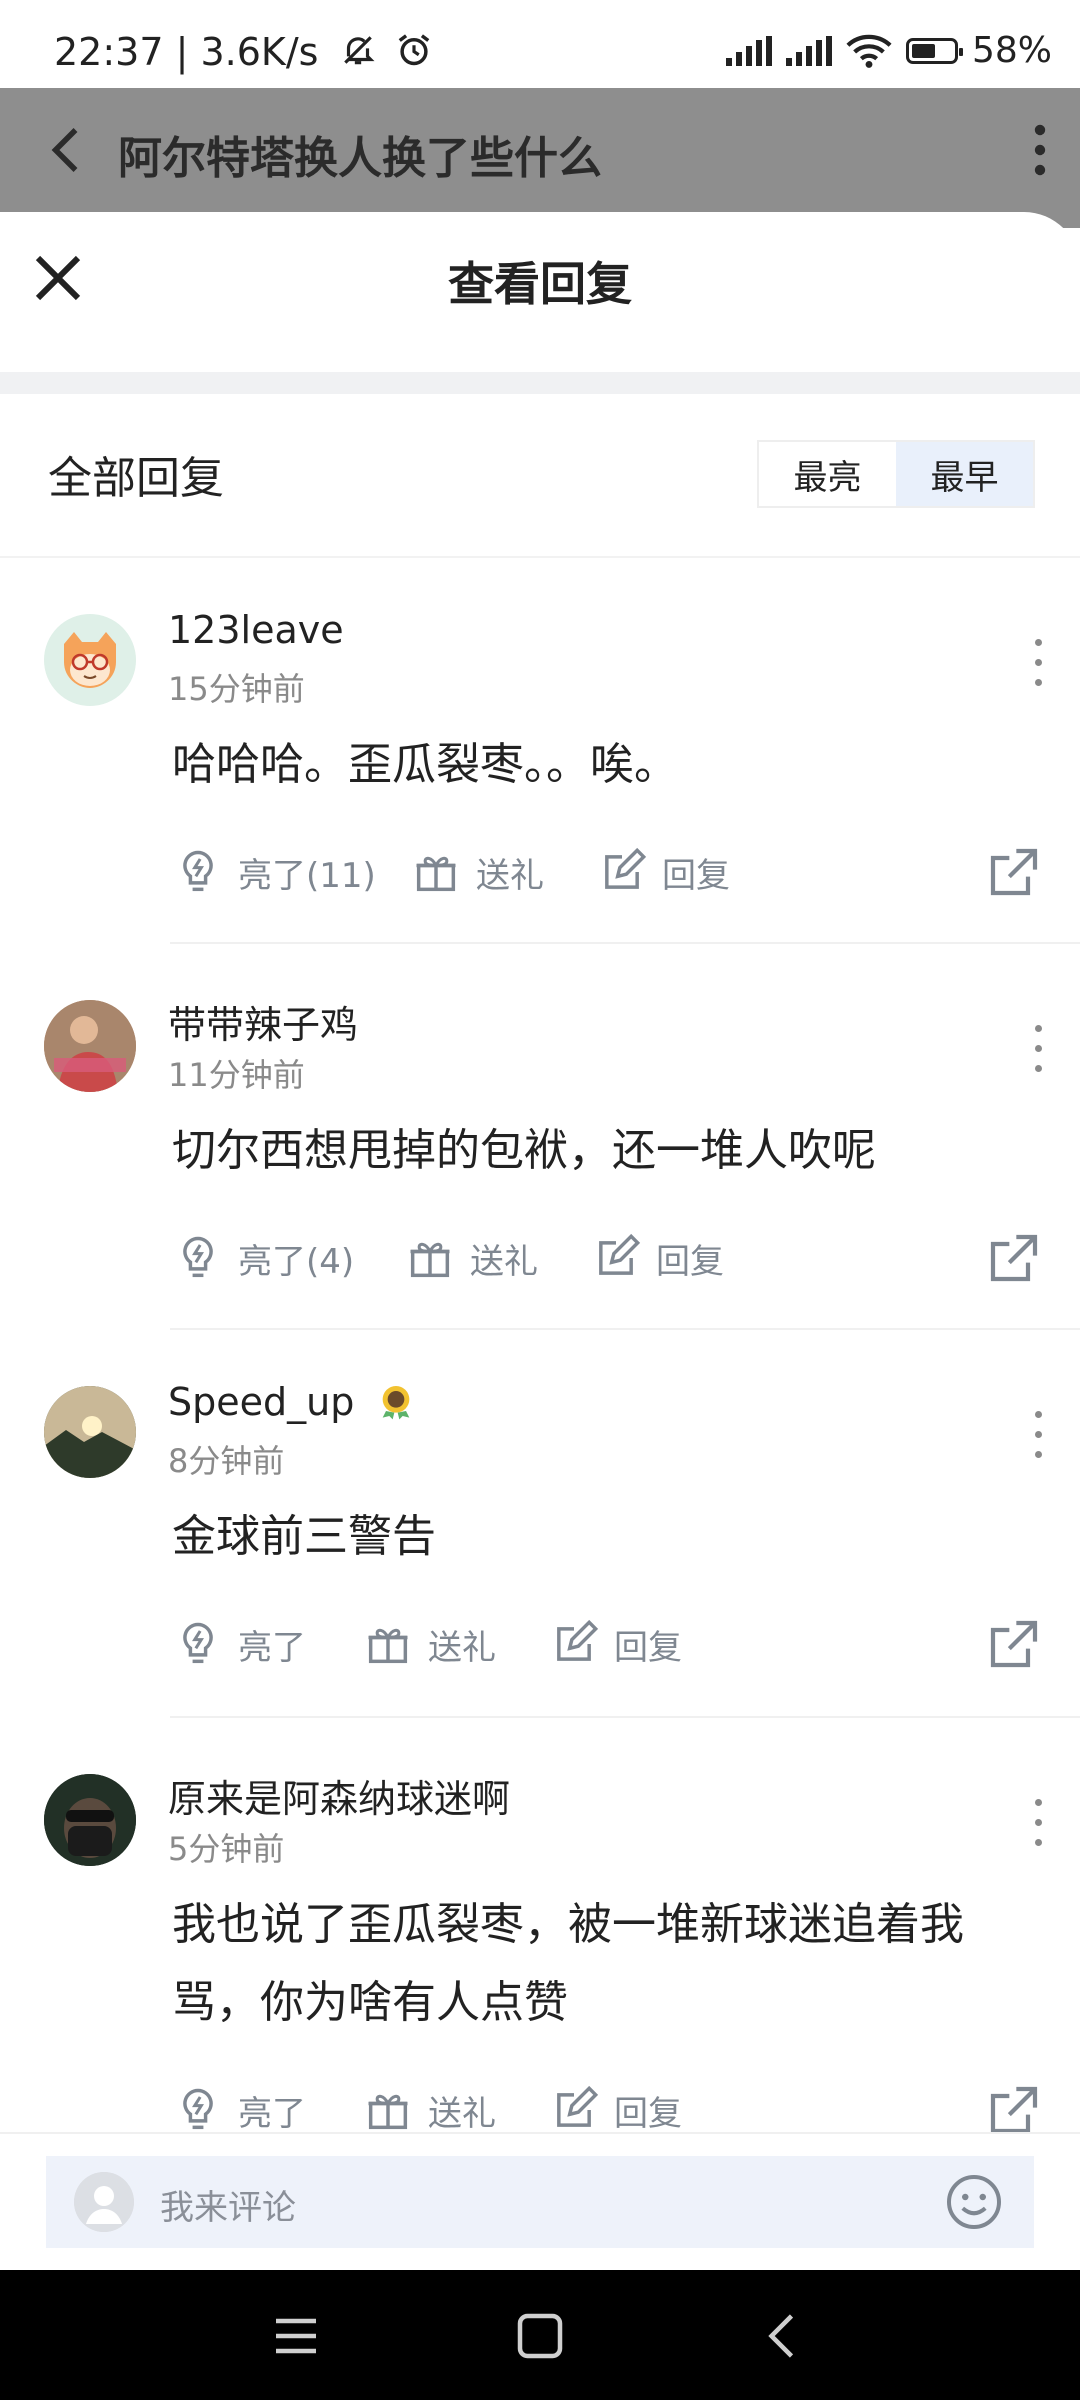 The image size is (1080, 2400). Describe the element at coordinates (136, 478) in the screenshot. I see `section-title: 全部回复` at that location.